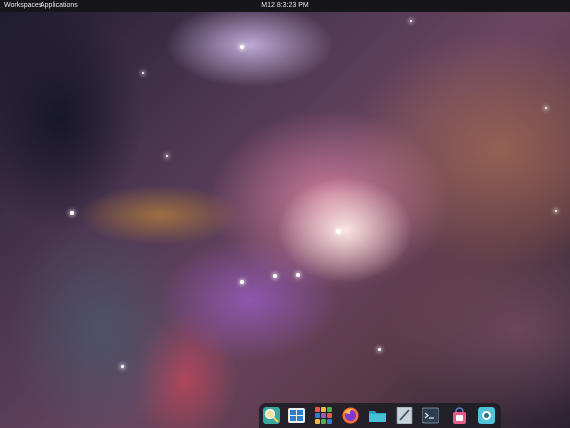  I want to click on clock: M12 8:3:23 PM, so click(285, 6).